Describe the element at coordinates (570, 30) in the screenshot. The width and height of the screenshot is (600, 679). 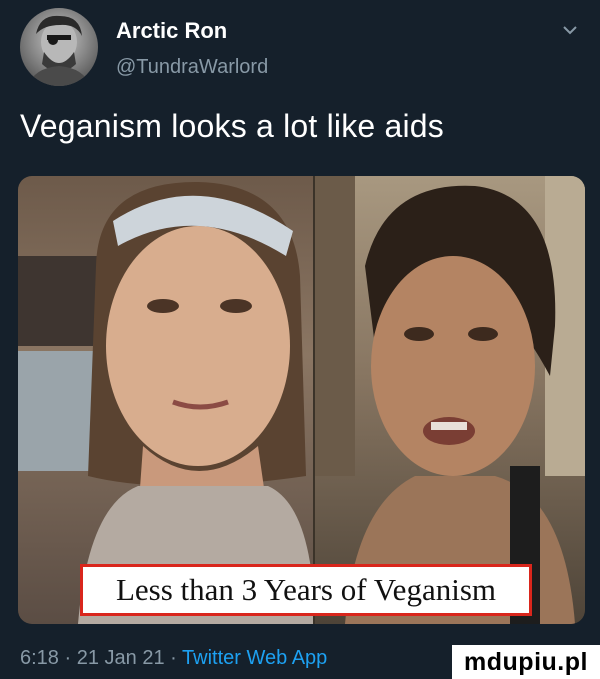
I see `chevron-down-icon` at that location.